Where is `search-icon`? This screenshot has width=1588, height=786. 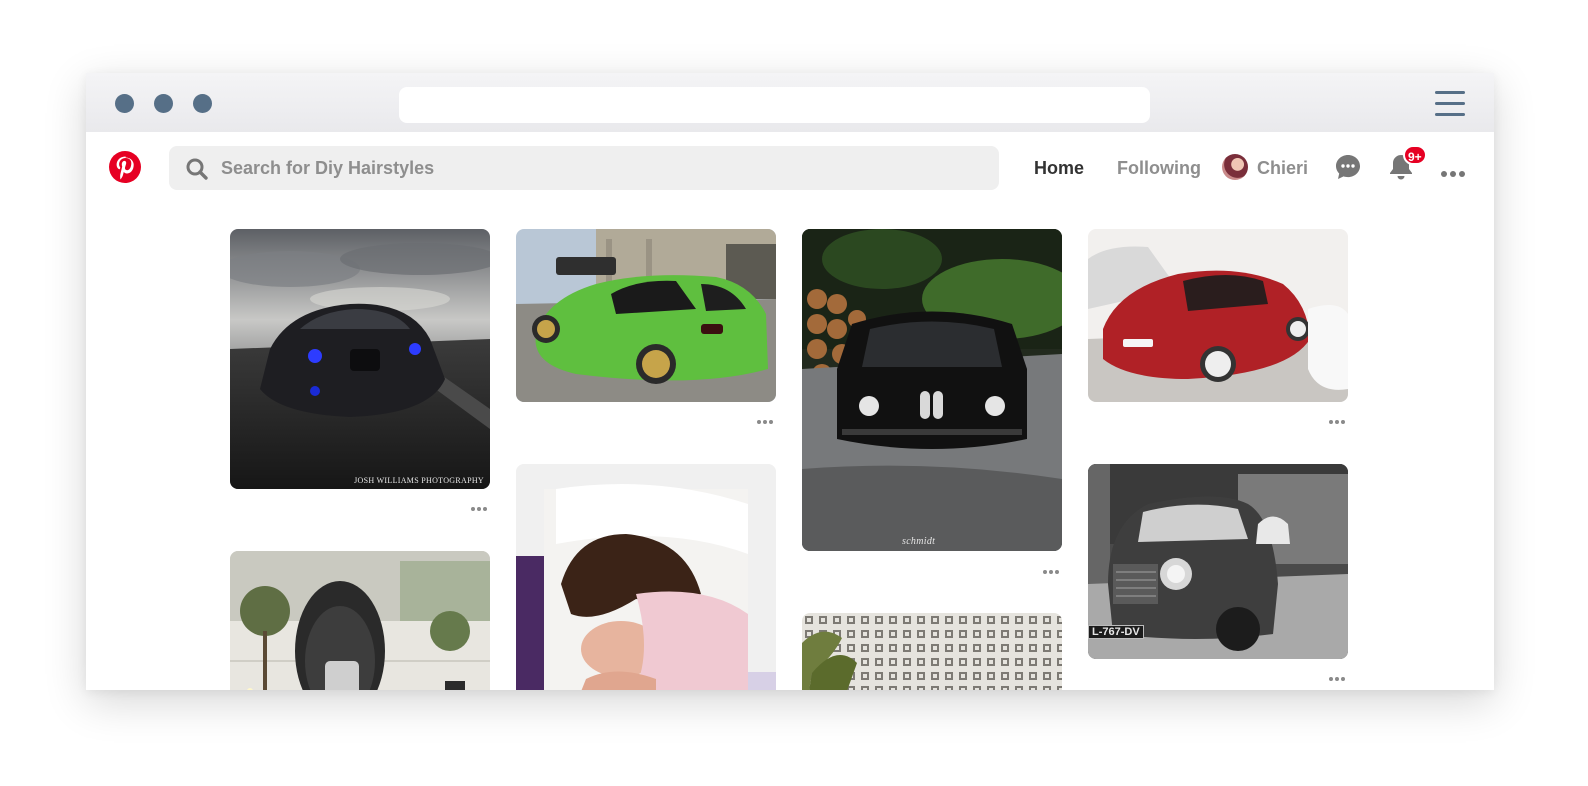
search-icon is located at coordinates (197, 169).